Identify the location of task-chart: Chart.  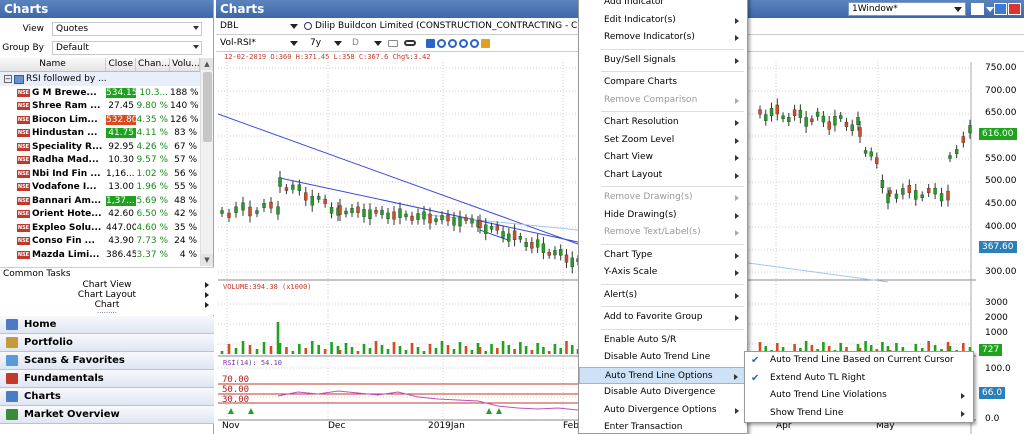
(107, 305).